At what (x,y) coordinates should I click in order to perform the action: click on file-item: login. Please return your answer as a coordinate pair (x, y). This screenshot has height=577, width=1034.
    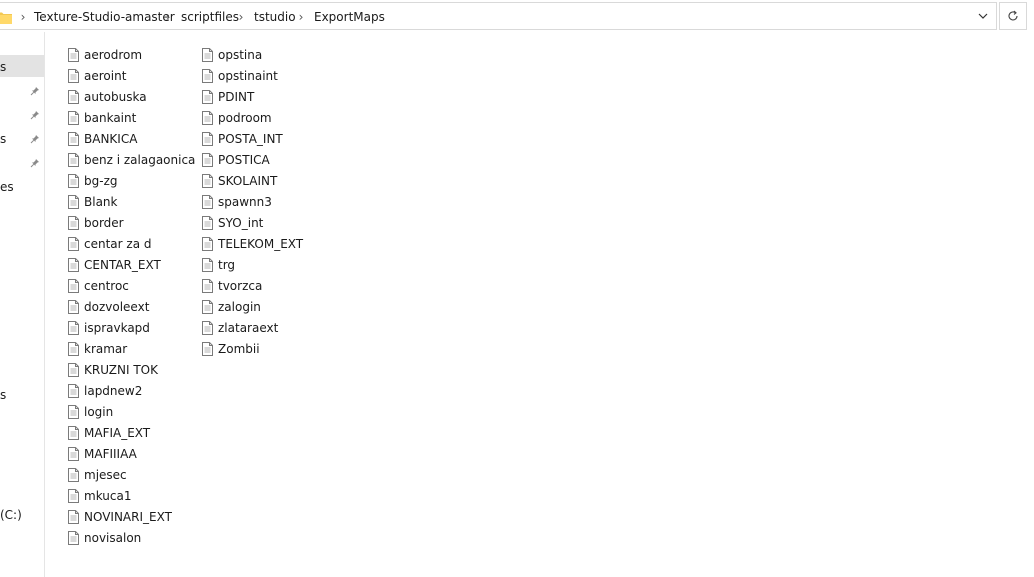
    Looking at the image, I should click on (123, 411).